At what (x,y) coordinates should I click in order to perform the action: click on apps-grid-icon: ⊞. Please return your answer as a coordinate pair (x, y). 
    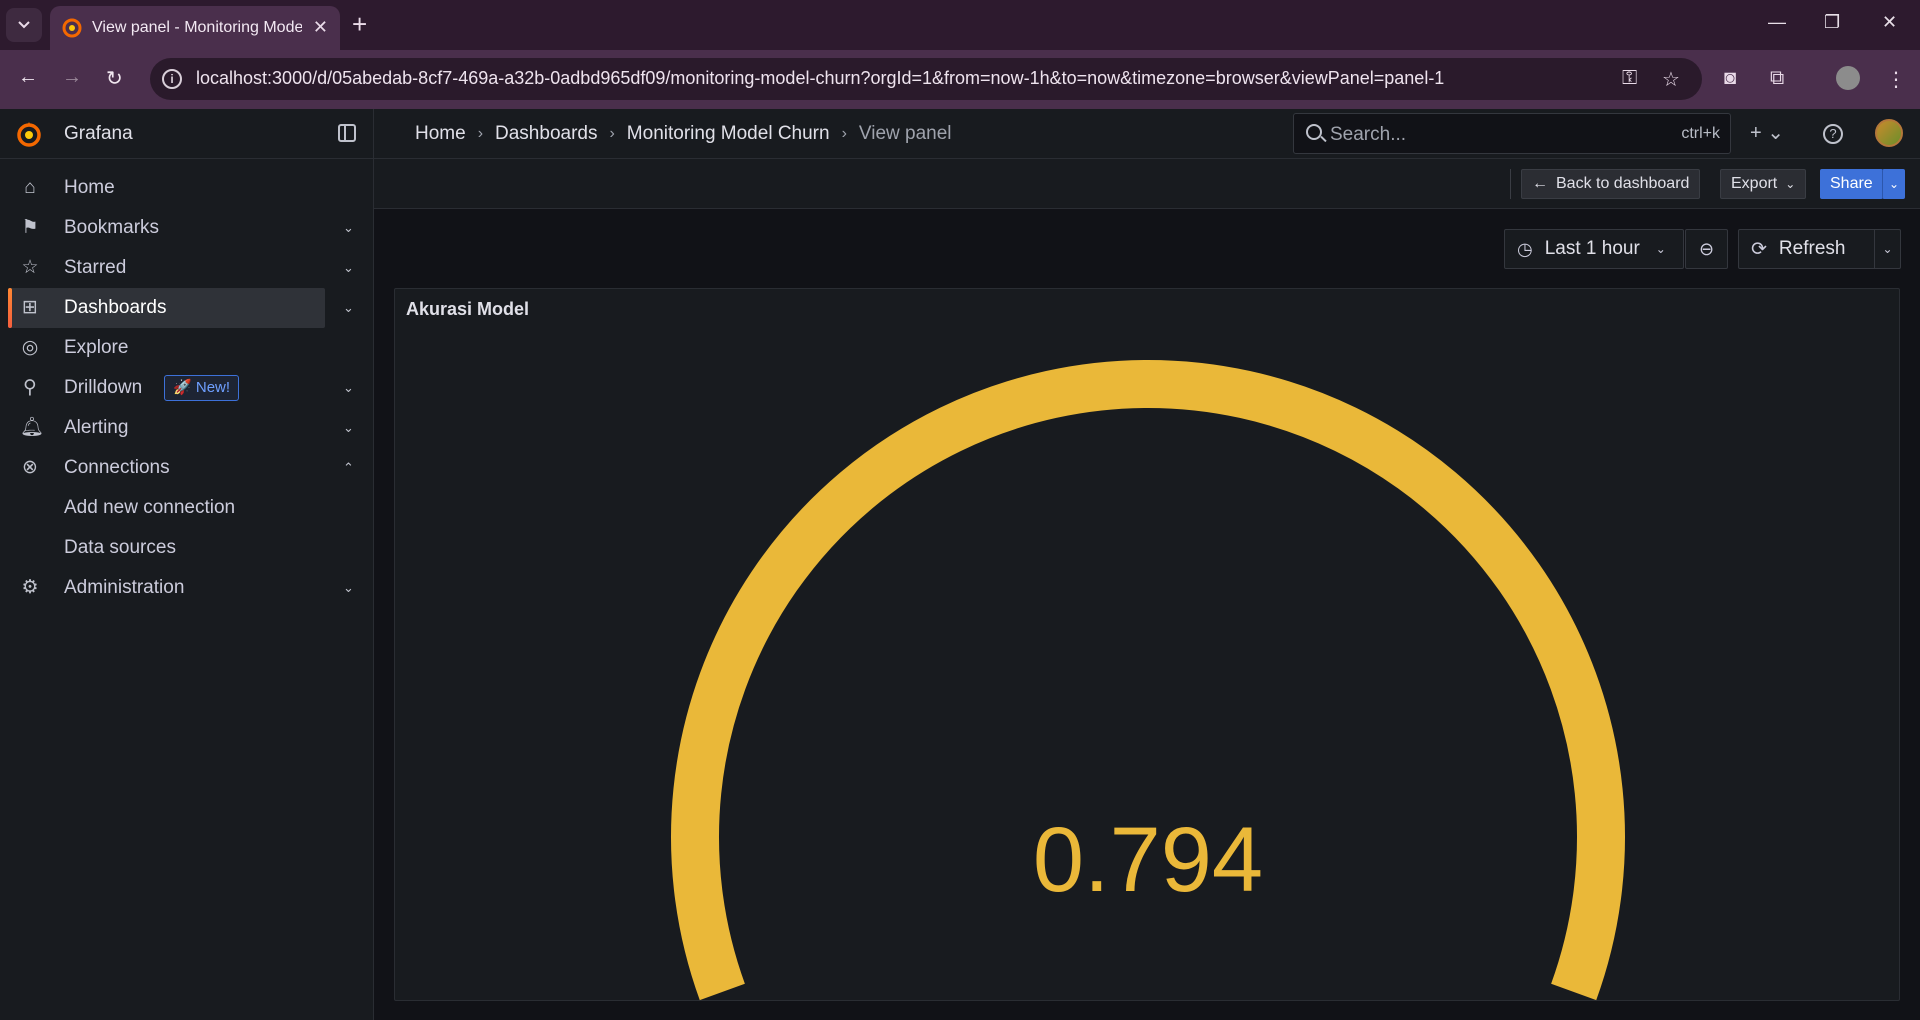
    Looking at the image, I should click on (30, 307).